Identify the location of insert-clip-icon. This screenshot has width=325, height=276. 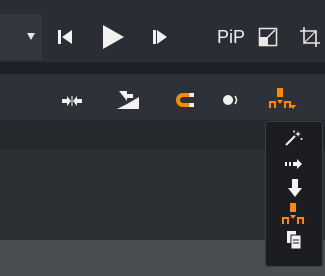
(128, 100).